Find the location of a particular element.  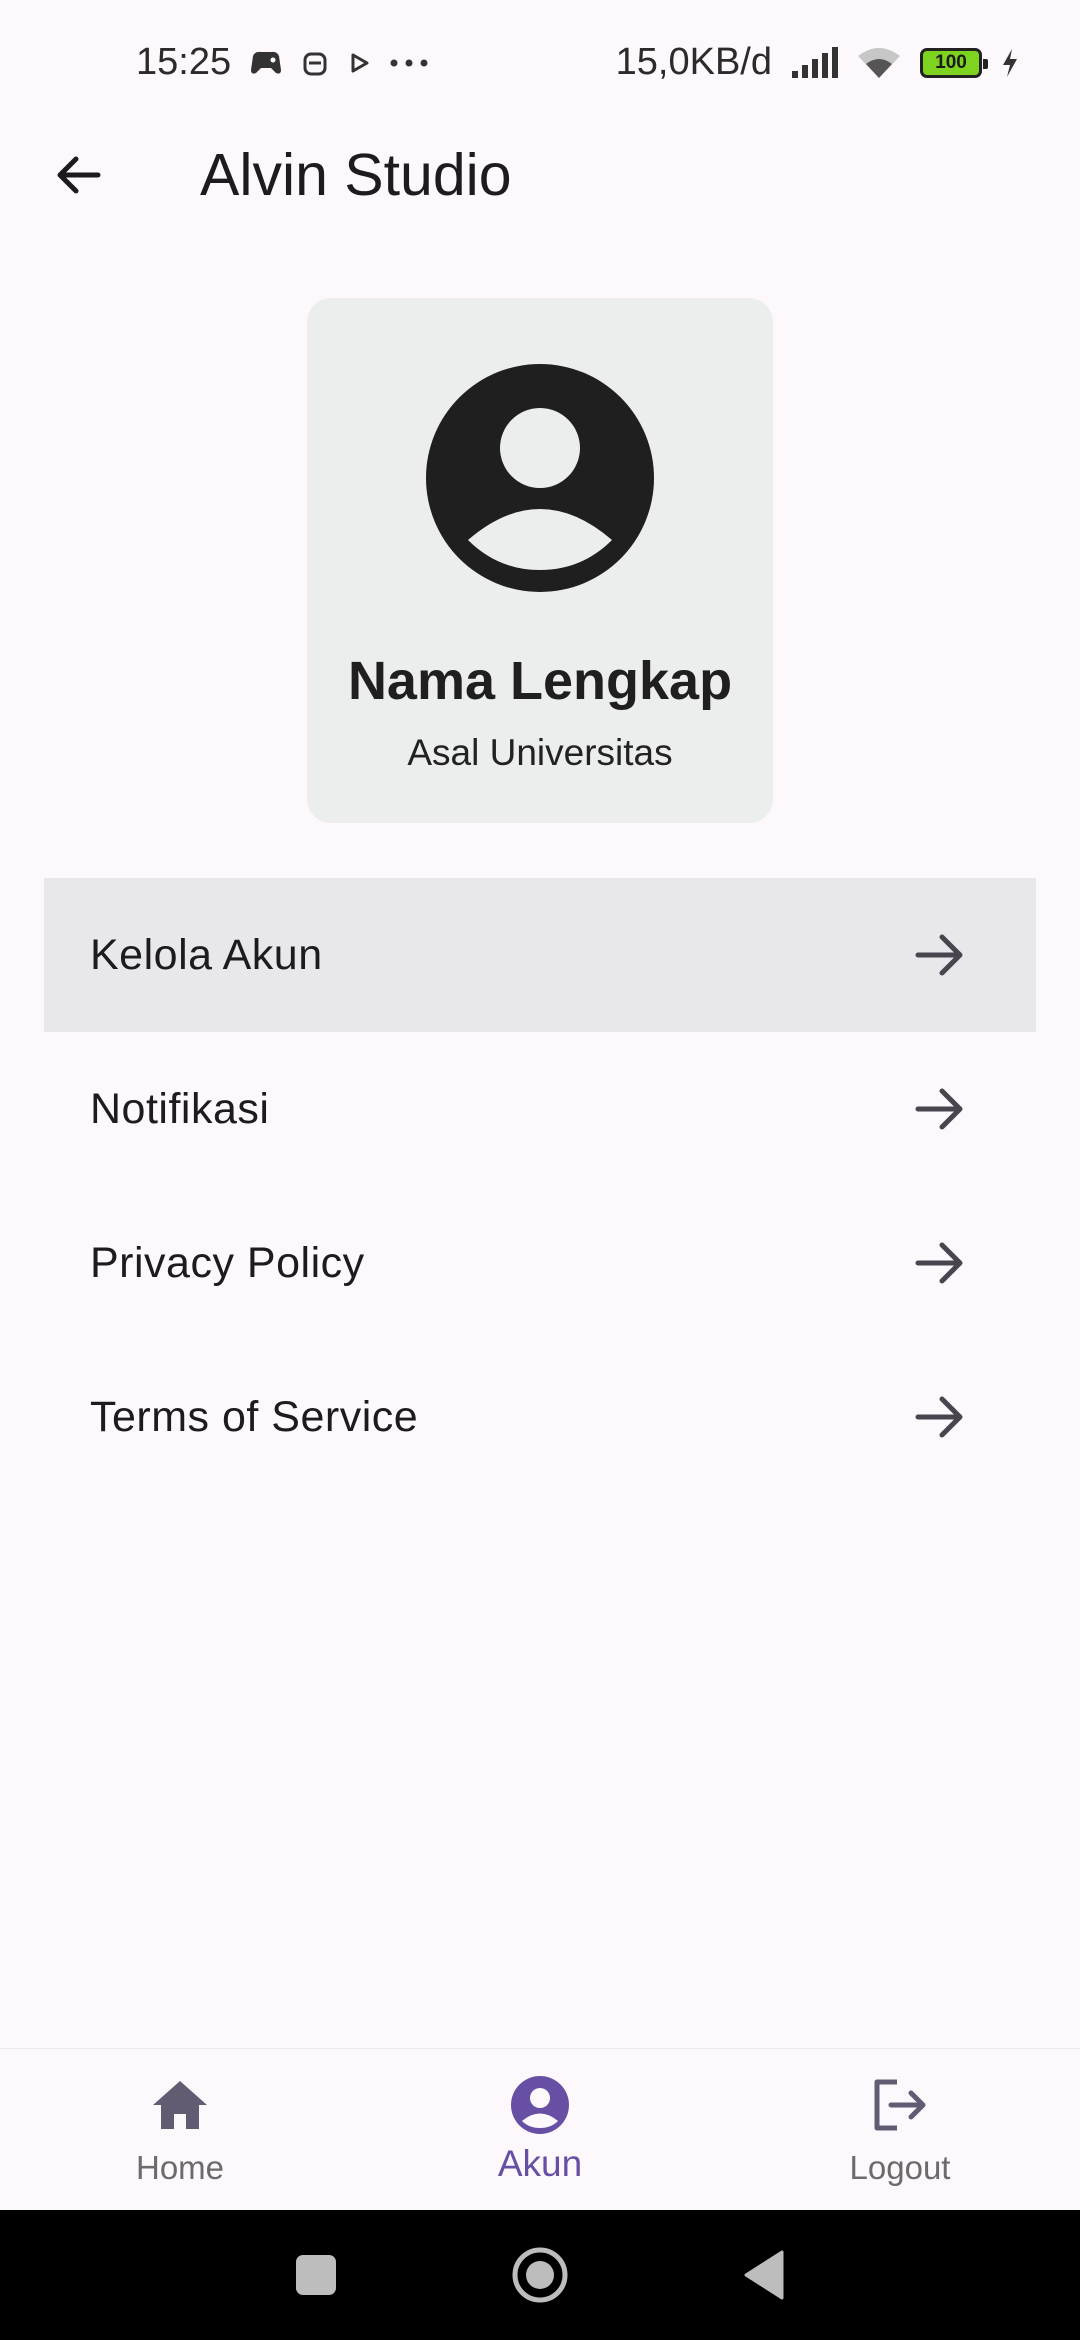

play-icon is located at coordinates (359, 63).